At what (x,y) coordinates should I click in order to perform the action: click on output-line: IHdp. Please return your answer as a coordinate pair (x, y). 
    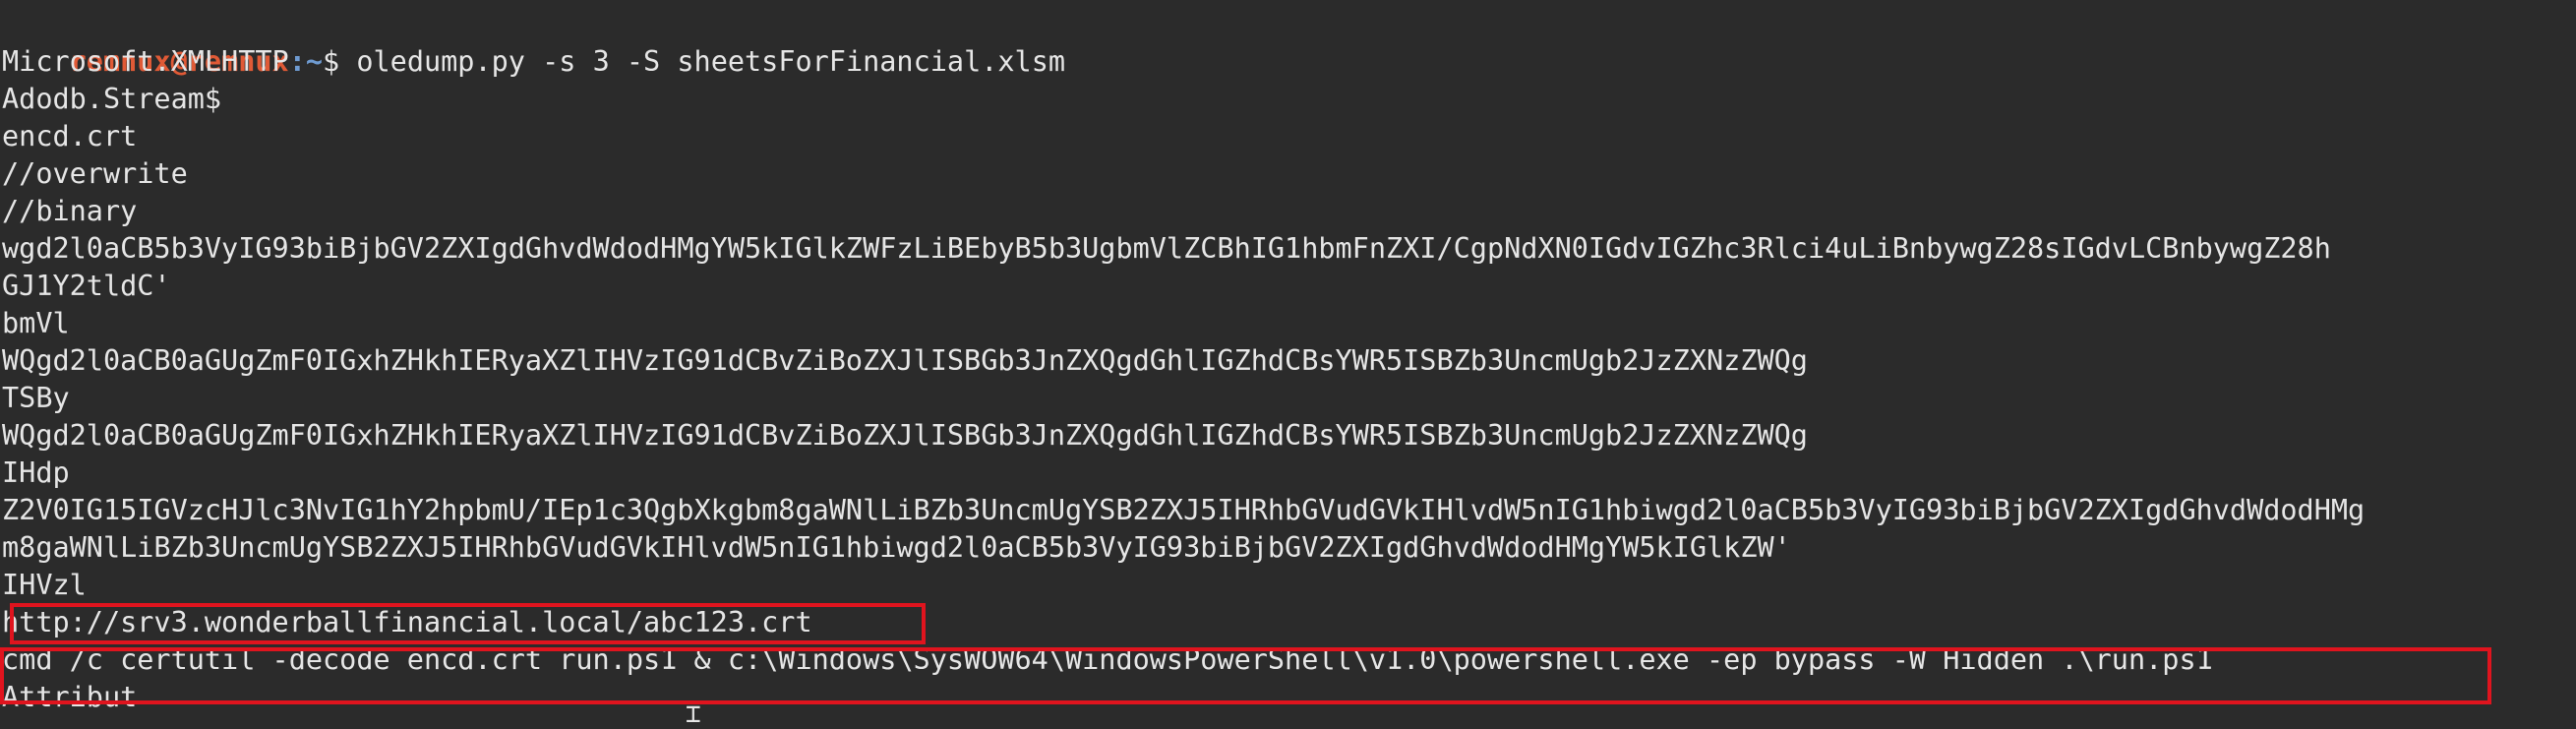
    Looking at the image, I should click on (36, 472).